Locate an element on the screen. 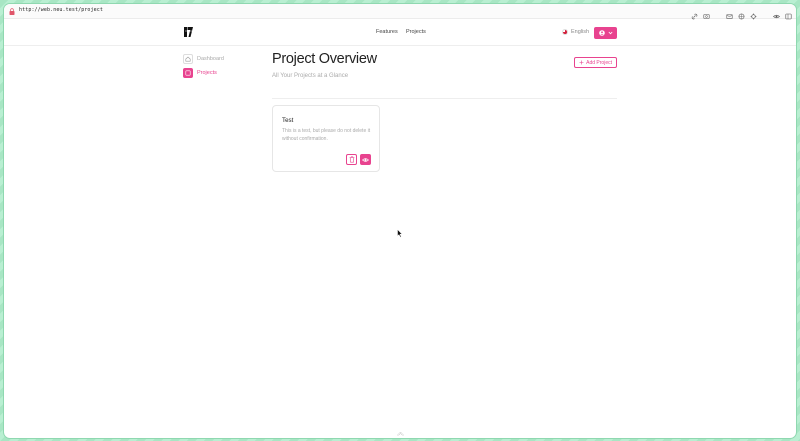 Image resolution: width=800 pixels, height=441 pixels. sidebar-item-label: Dashboard is located at coordinates (210, 58).